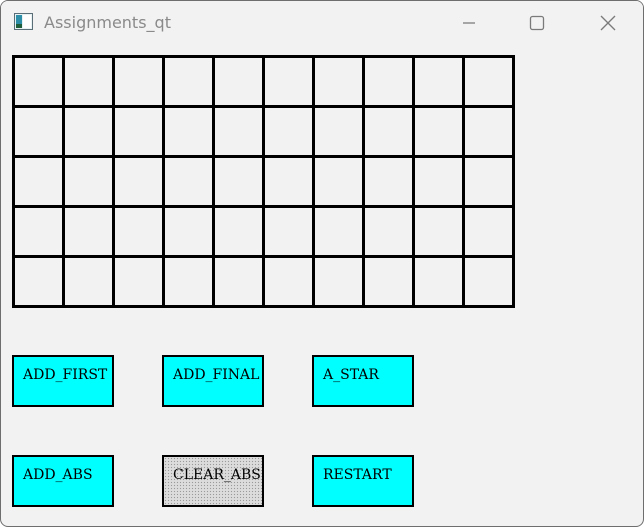 Image resolution: width=644 pixels, height=527 pixels. I want to click on add-abs-button: ADD_ABS, so click(63, 481).